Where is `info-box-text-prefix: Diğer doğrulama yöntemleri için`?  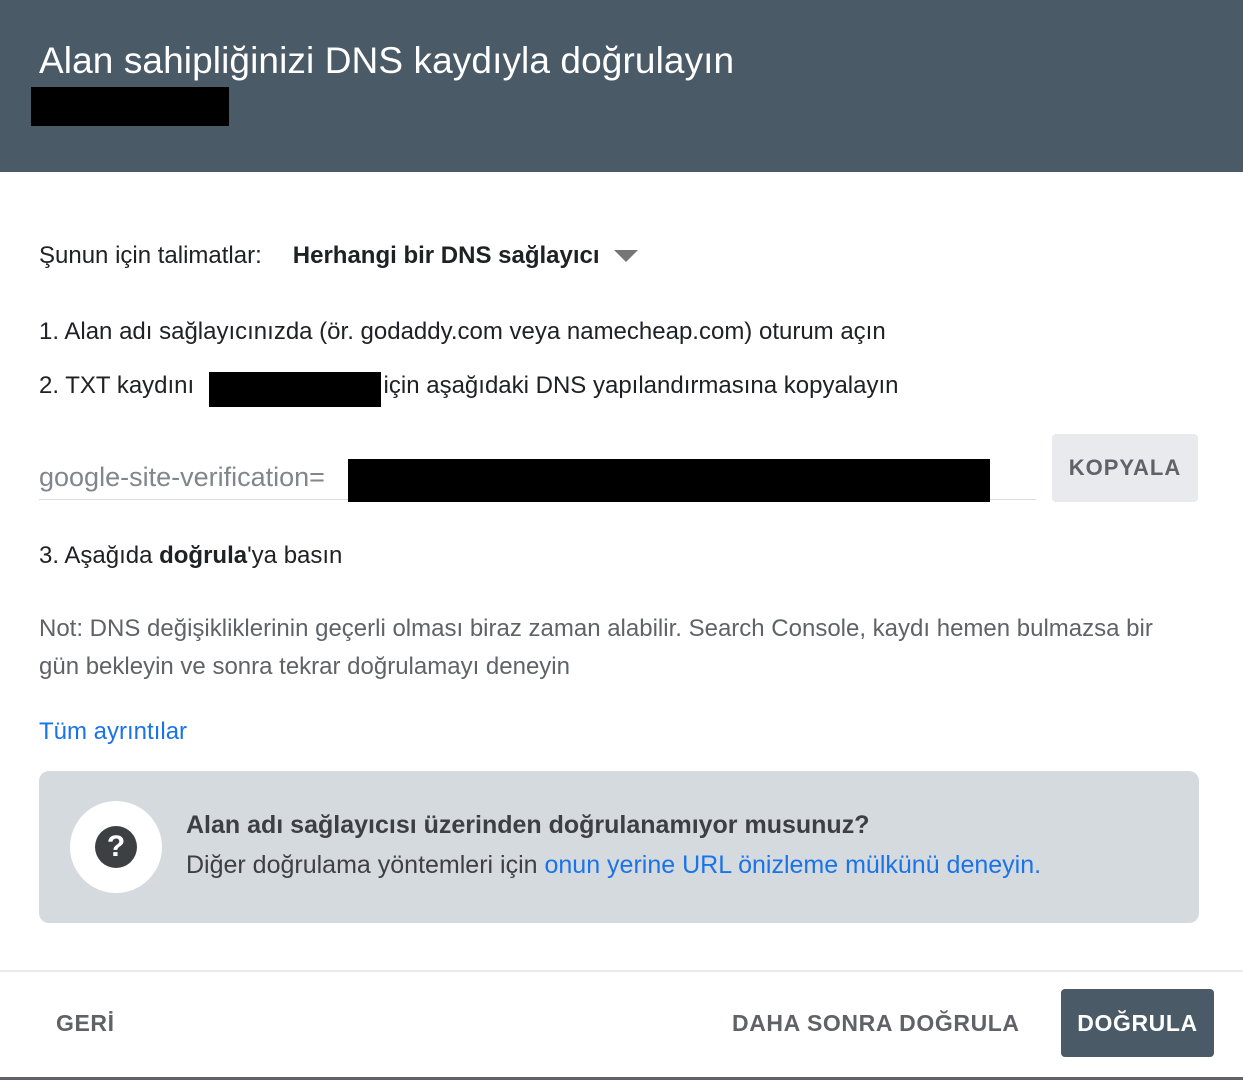 info-box-text-prefix: Diğer doğrulama yöntemleri için is located at coordinates (365, 865).